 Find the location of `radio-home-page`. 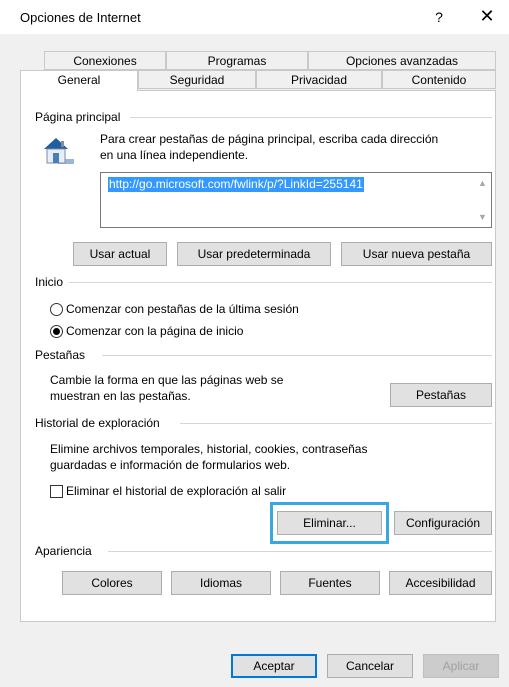

radio-home-page is located at coordinates (56, 331).